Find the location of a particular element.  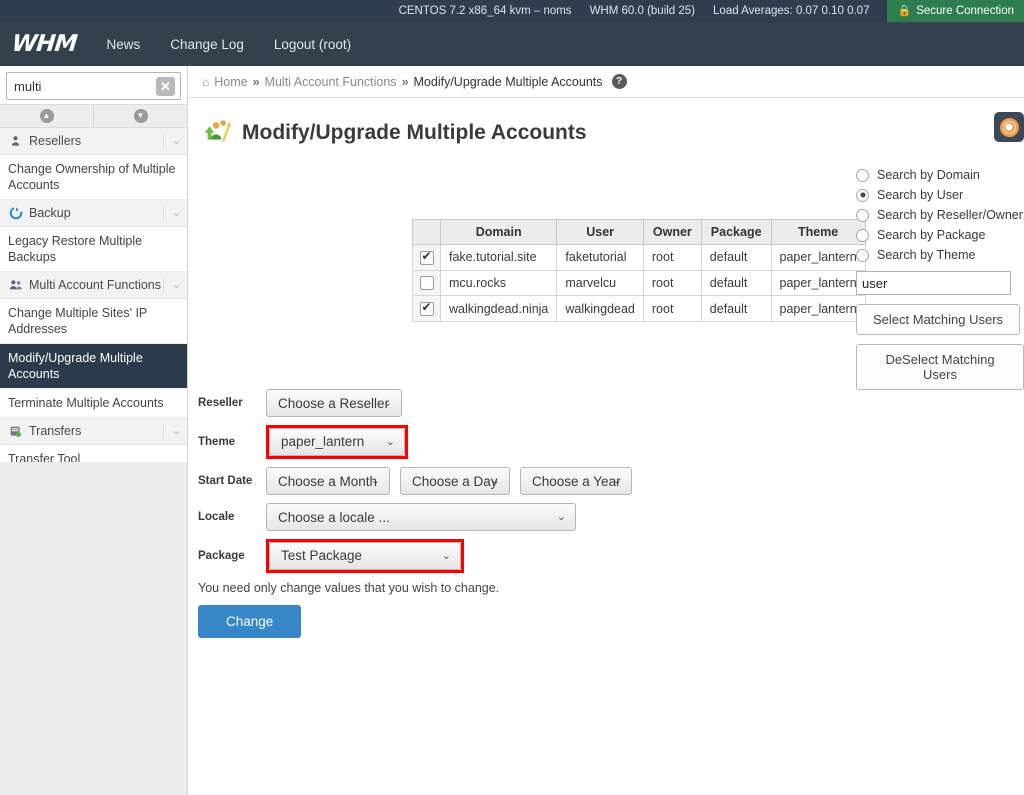

form-row-package: Package Test Package ⌄ is located at coordinates (415, 556).